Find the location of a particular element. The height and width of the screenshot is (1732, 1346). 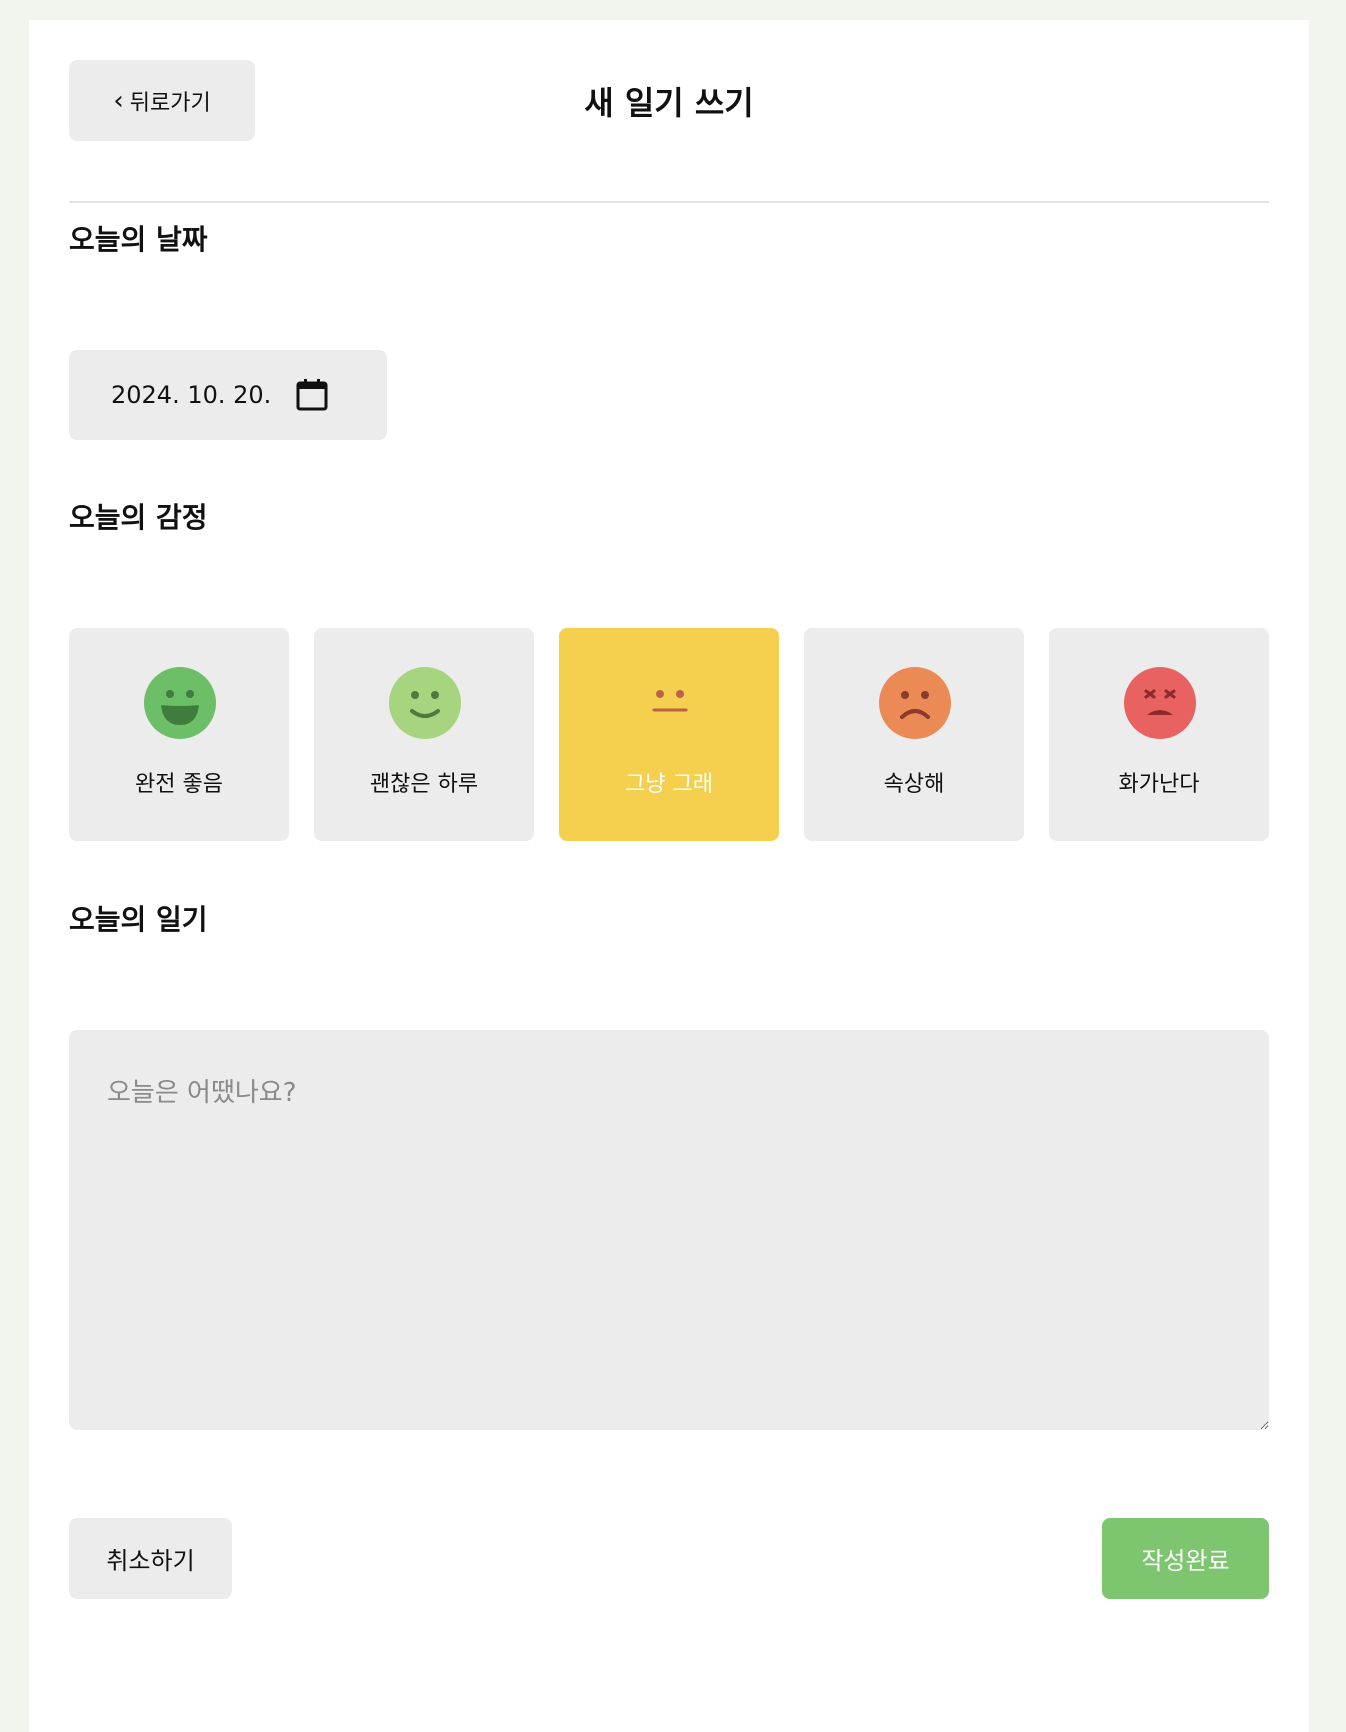

emotion-item-good: 괜찮은 하루 is located at coordinates (424, 734).